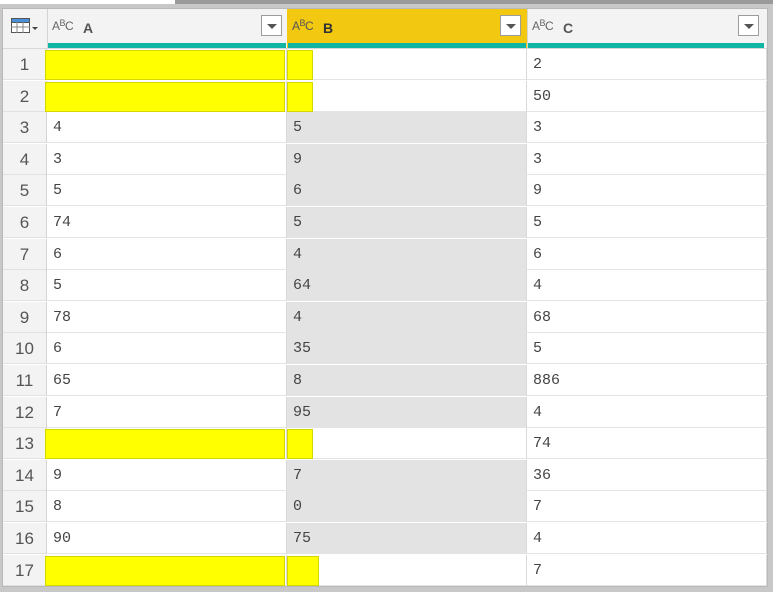 The width and height of the screenshot is (773, 592). Describe the element at coordinates (25, 254) in the screenshot. I see `row-number: 7` at that location.